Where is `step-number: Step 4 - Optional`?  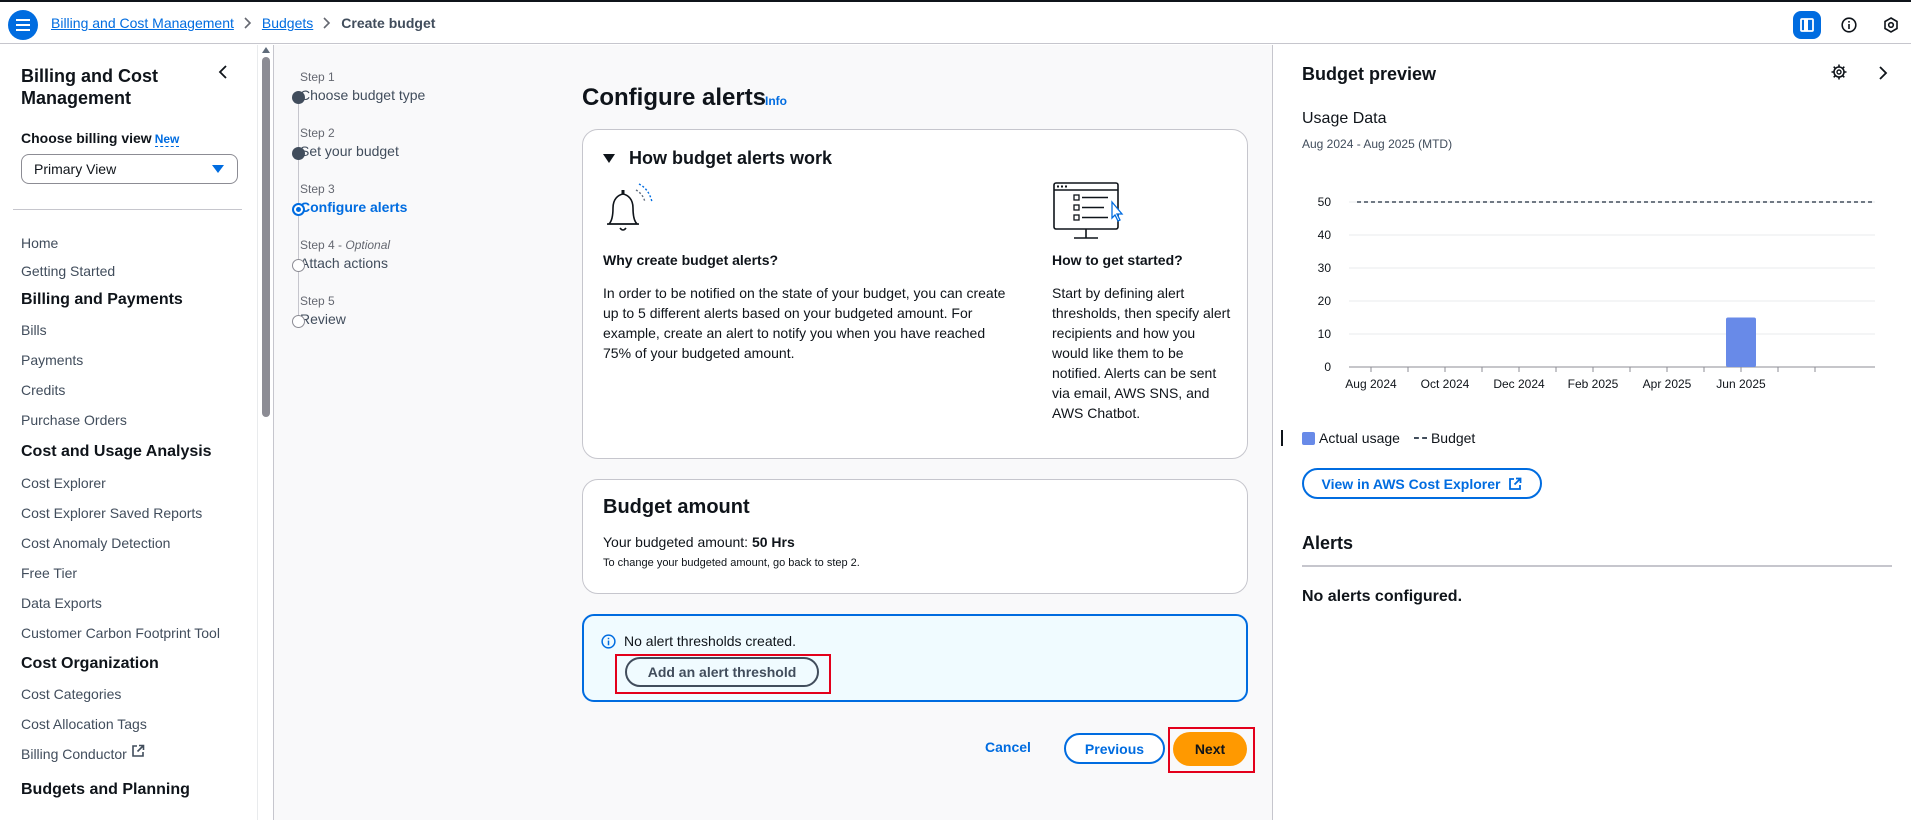 step-number: Step 4 - Optional is located at coordinates (400, 245).